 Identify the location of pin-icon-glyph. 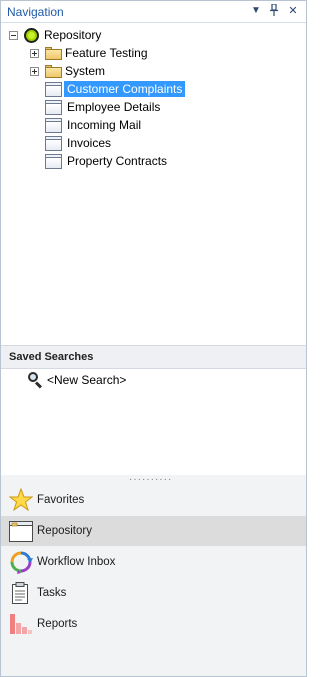
(274, 9).